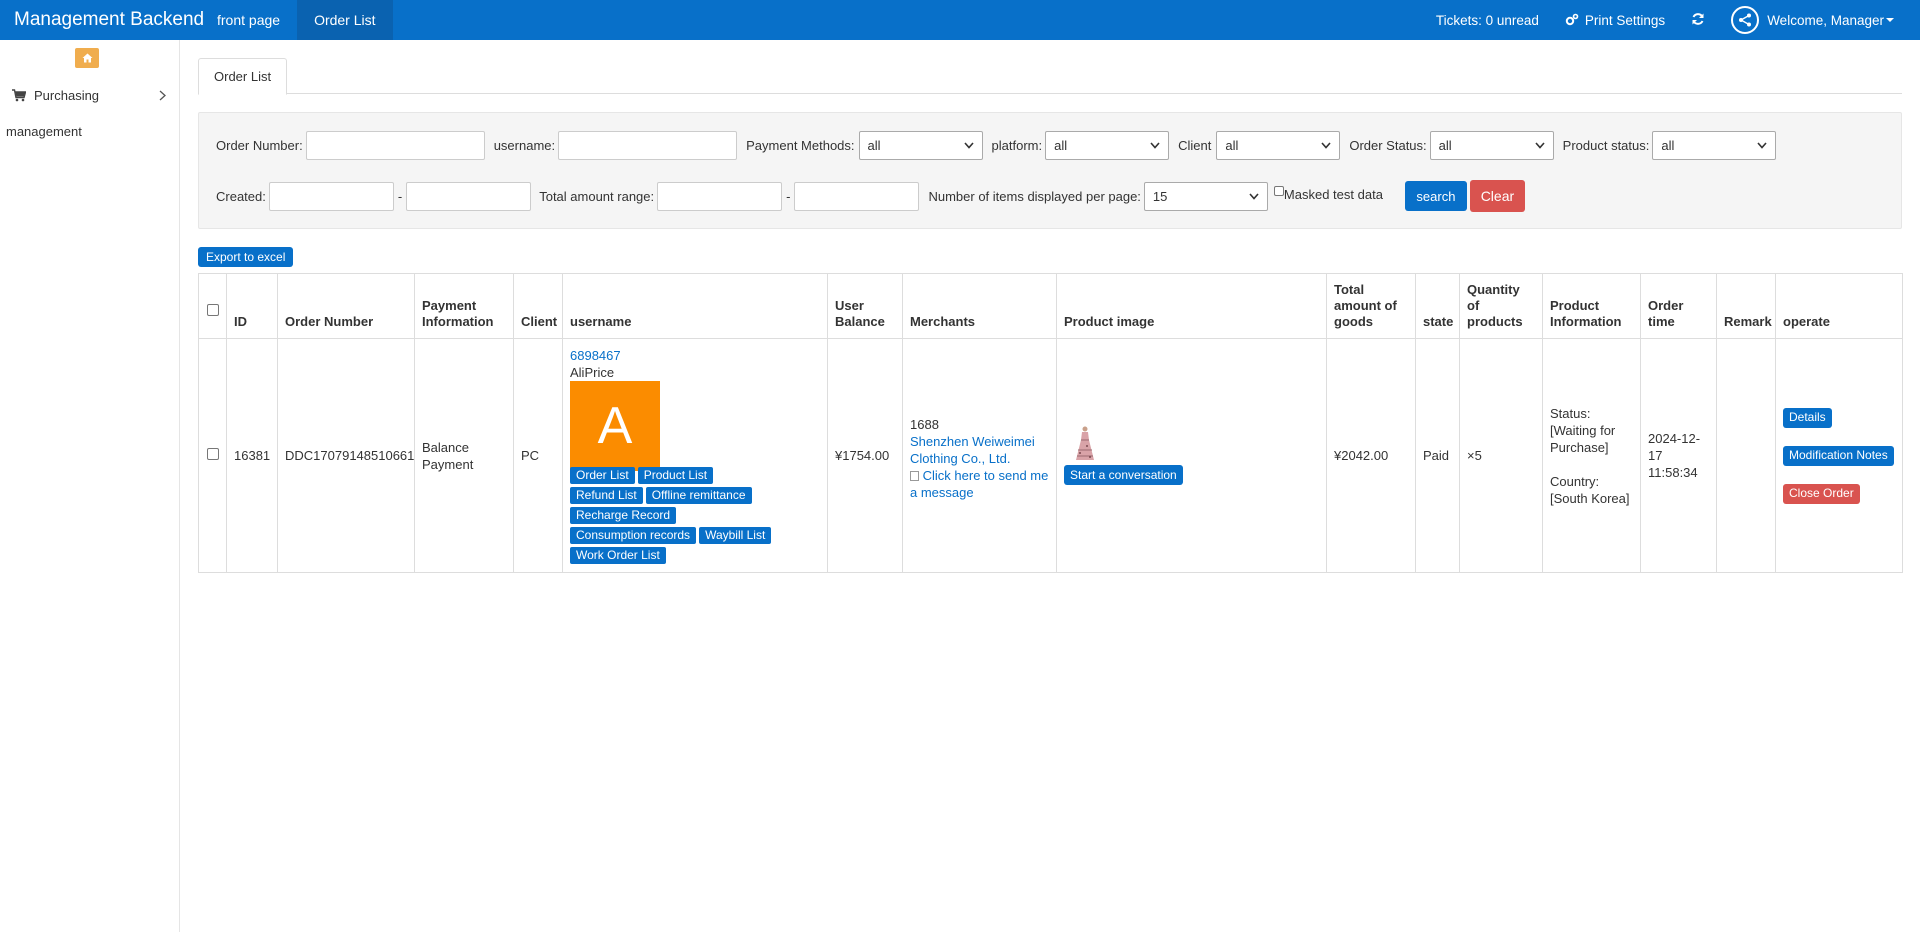 This screenshot has width=1920, height=932. What do you see at coordinates (19, 95) in the screenshot?
I see `shopping-cart-icon` at bounding box center [19, 95].